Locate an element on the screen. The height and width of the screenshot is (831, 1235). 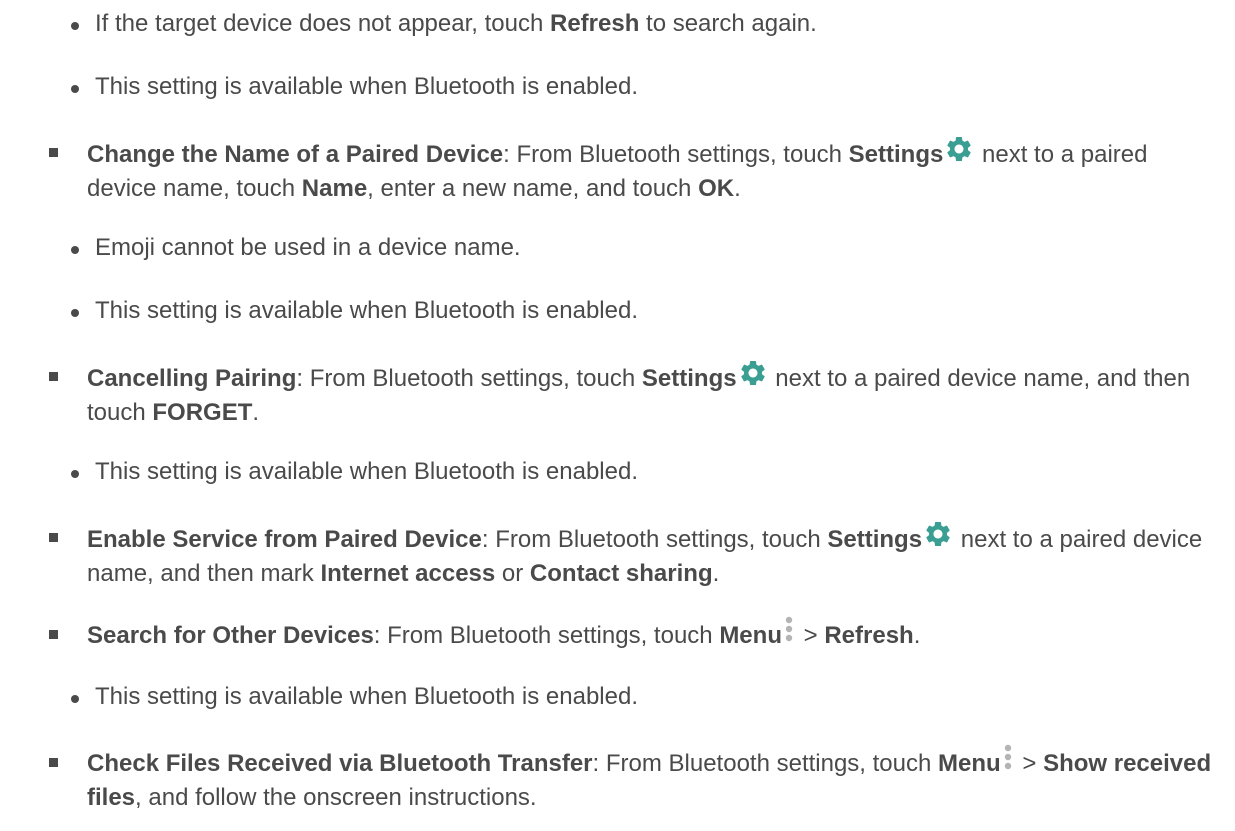
item-heading: Cancelling Pairing is located at coordinates (192, 378).